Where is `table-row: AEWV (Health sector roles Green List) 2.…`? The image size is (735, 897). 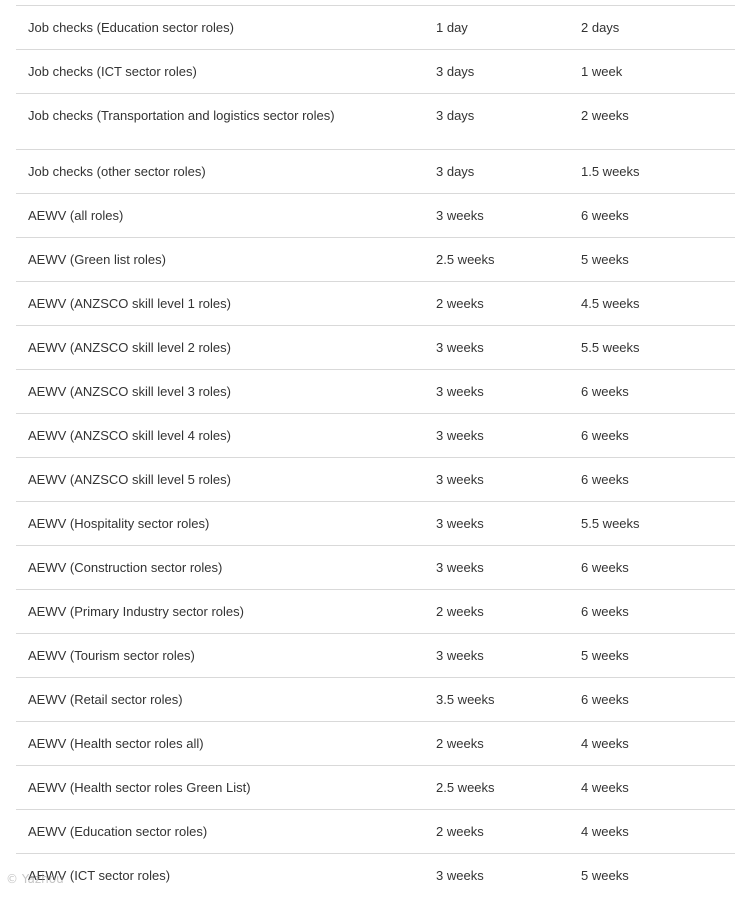 table-row: AEWV (Health sector roles Green List) 2.… is located at coordinates (375, 788).